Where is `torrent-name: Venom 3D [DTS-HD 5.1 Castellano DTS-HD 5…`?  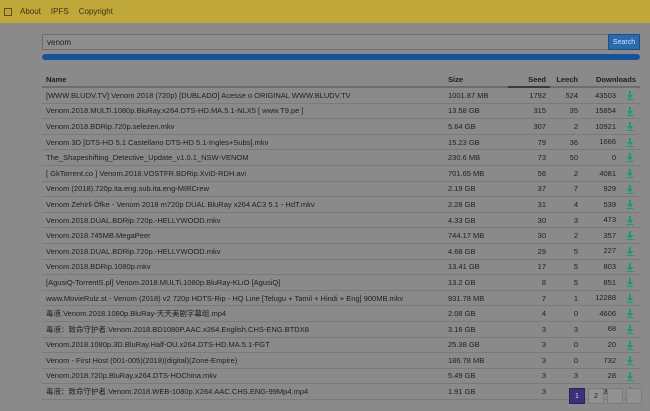
torrent-name: Venom 3D [DTS-HD 5.1 Castellano DTS-HD 5… is located at coordinates (243, 142).